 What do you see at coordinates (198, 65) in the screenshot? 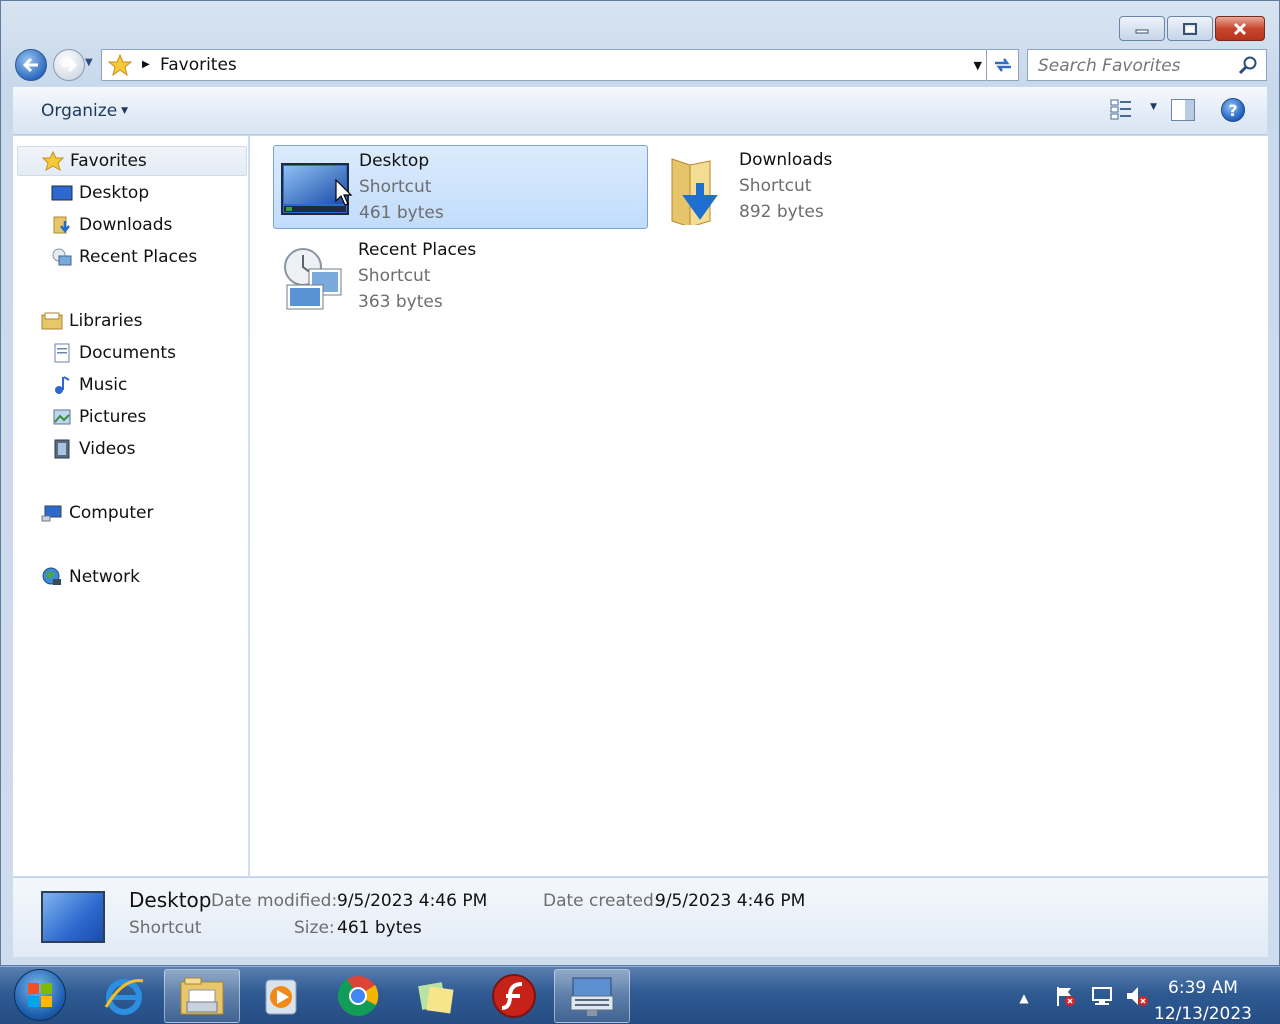
I see `breadcrumb-favorites: Favorites` at bounding box center [198, 65].